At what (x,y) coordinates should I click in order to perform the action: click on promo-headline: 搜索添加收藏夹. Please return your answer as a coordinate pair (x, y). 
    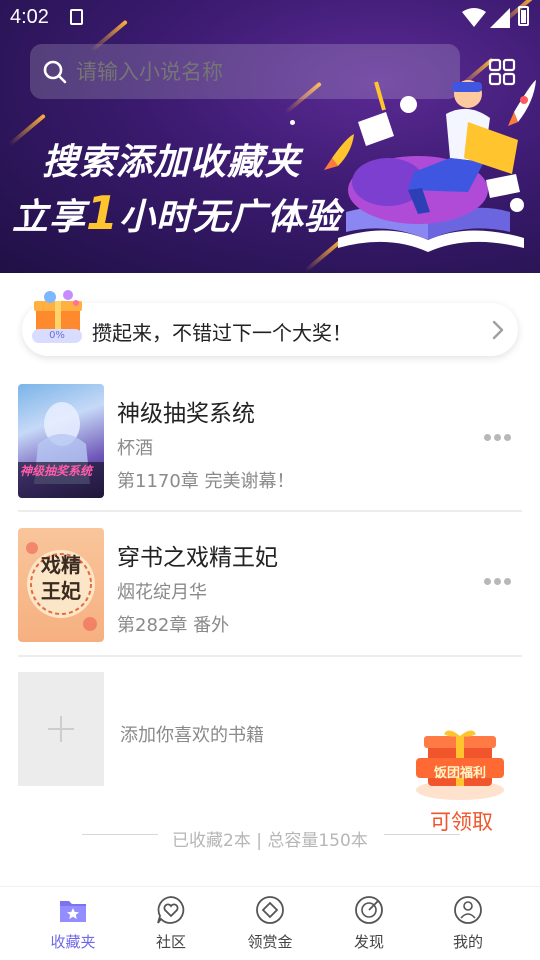
    Looking at the image, I should click on (172, 162).